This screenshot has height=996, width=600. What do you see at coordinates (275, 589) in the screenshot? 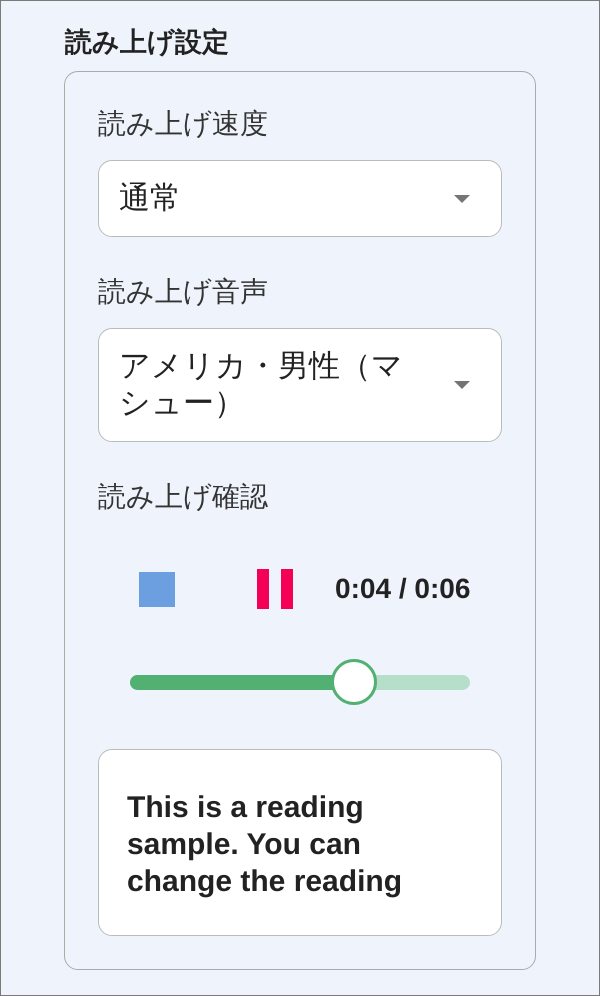
I see `pause-icon` at bounding box center [275, 589].